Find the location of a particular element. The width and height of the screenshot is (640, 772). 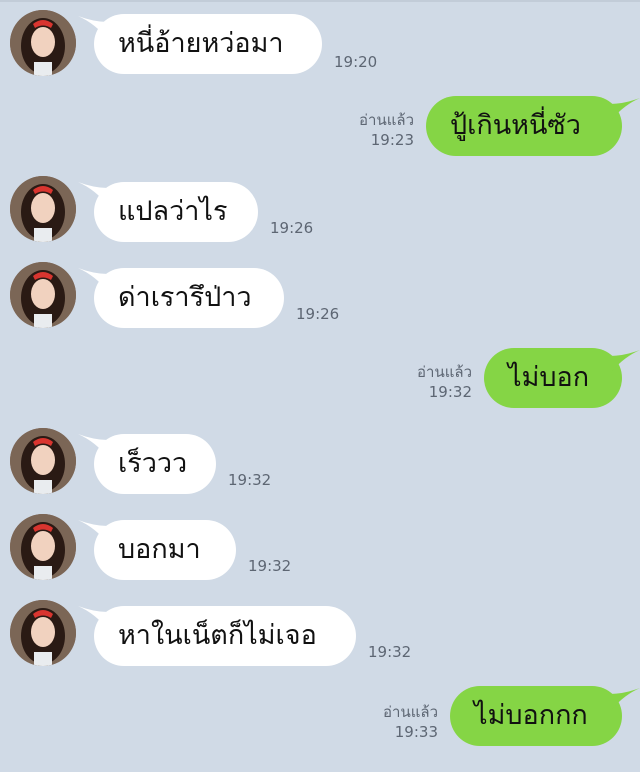

message-row-incoming: หนี่อ้ายหว่อมา 19:20 is located at coordinates (320, 45).